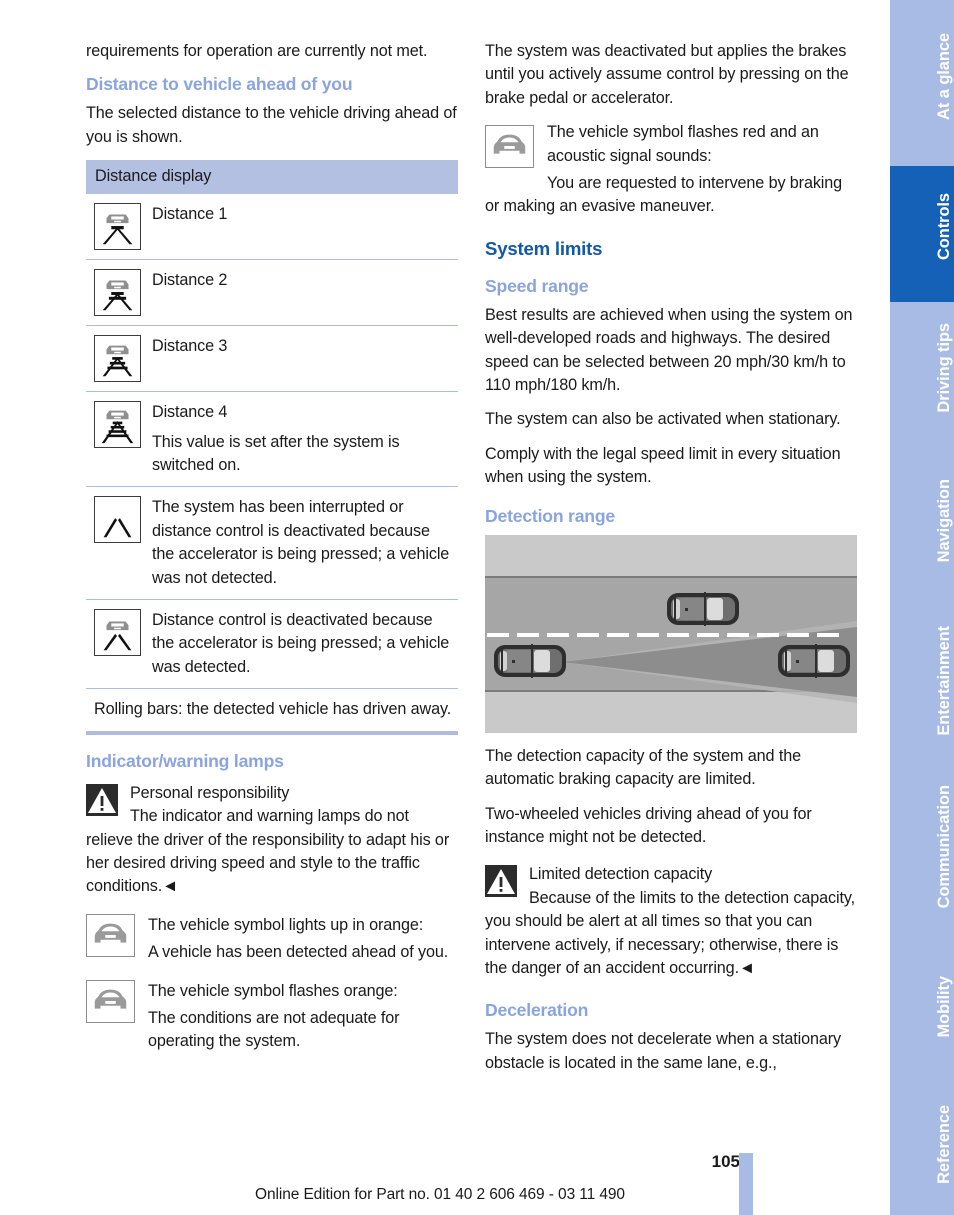 This screenshot has height=1215, width=954. I want to click on tab-navigation: Navigation, so click(922, 528).